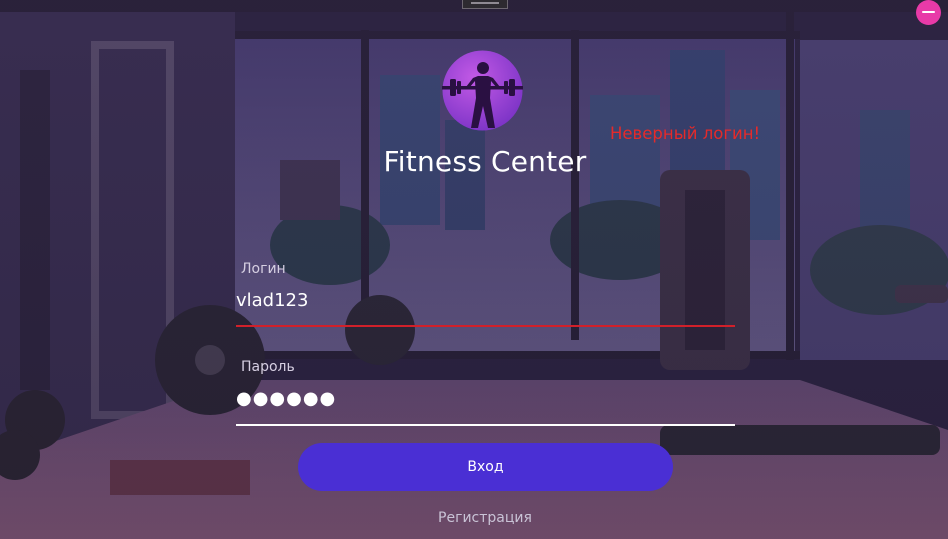 Image resolution: width=948 pixels, height=539 pixels. I want to click on password-underline, so click(485, 425).